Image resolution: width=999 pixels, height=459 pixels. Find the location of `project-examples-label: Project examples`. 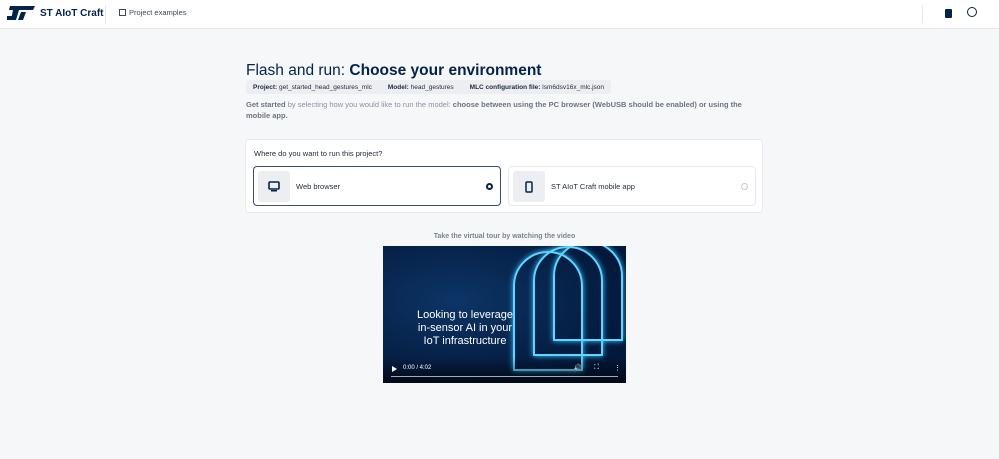

project-examples-label: Project examples is located at coordinates (158, 12).